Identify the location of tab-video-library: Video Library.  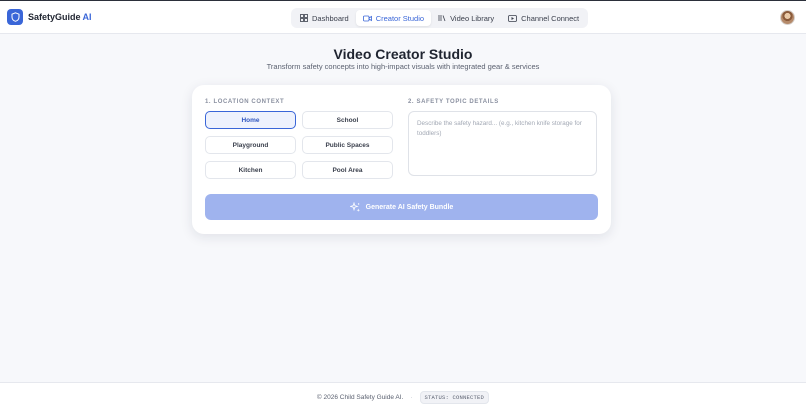
(466, 18).